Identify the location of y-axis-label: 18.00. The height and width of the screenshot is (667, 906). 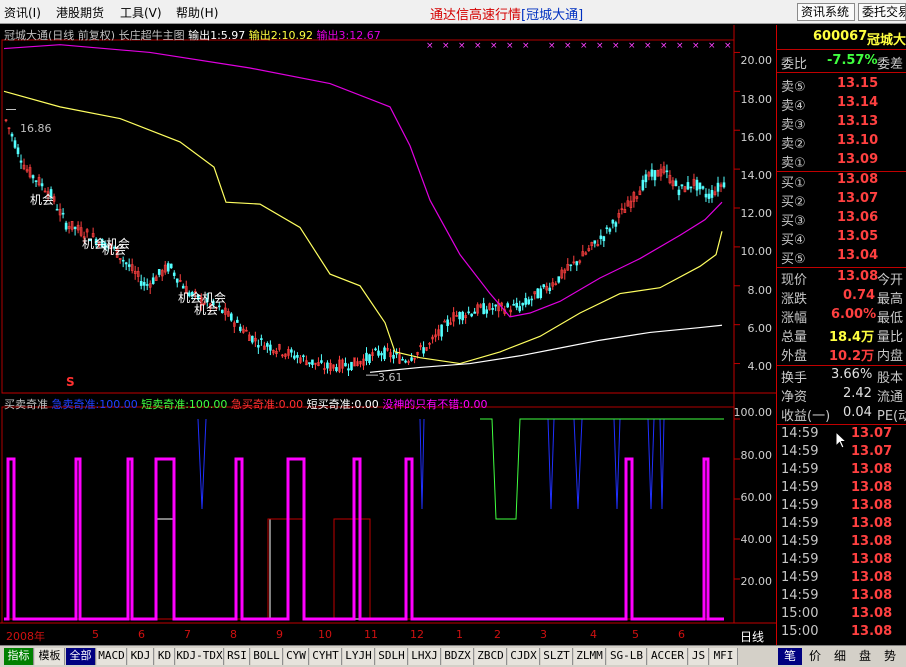
(756, 99).